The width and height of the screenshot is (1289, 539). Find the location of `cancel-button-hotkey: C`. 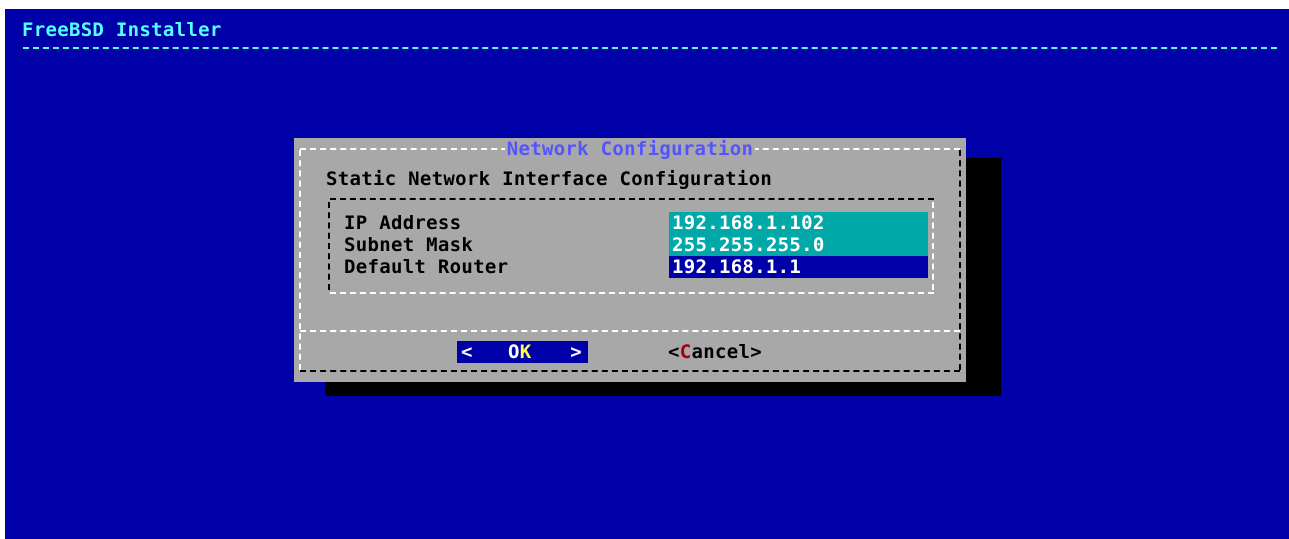

cancel-button-hotkey: C is located at coordinates (685, 352).